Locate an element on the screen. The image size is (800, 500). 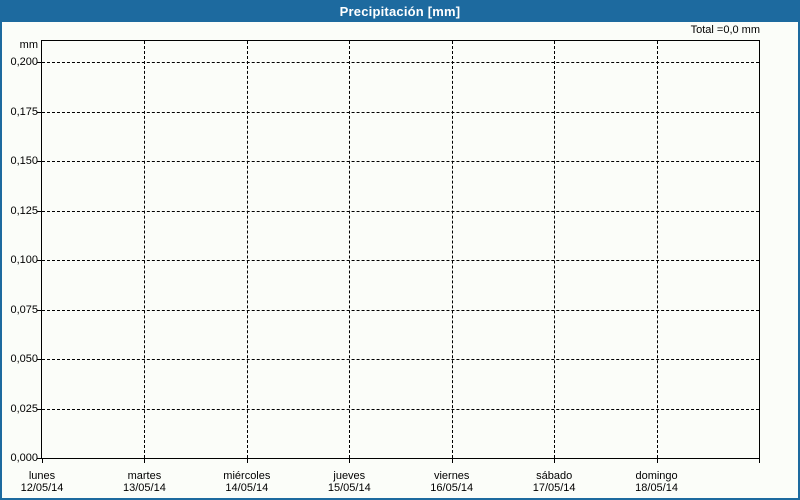
x-axis-day-label: lunes is located at coordinates (42, 476).